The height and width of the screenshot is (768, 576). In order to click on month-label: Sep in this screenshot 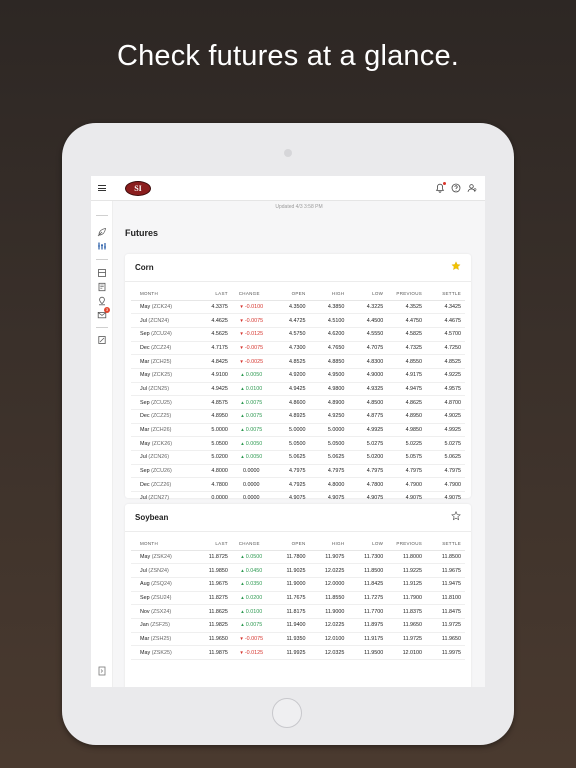, I will do `click(145, 334)`.